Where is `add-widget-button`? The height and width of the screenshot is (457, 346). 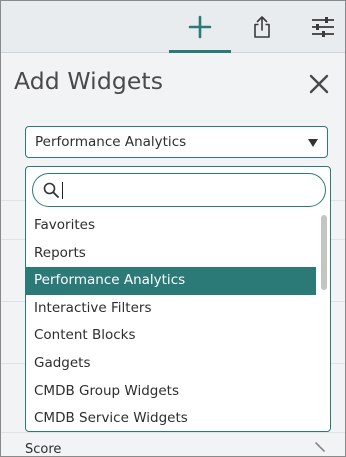 add-widget-button is located at coordinates (200, 27).